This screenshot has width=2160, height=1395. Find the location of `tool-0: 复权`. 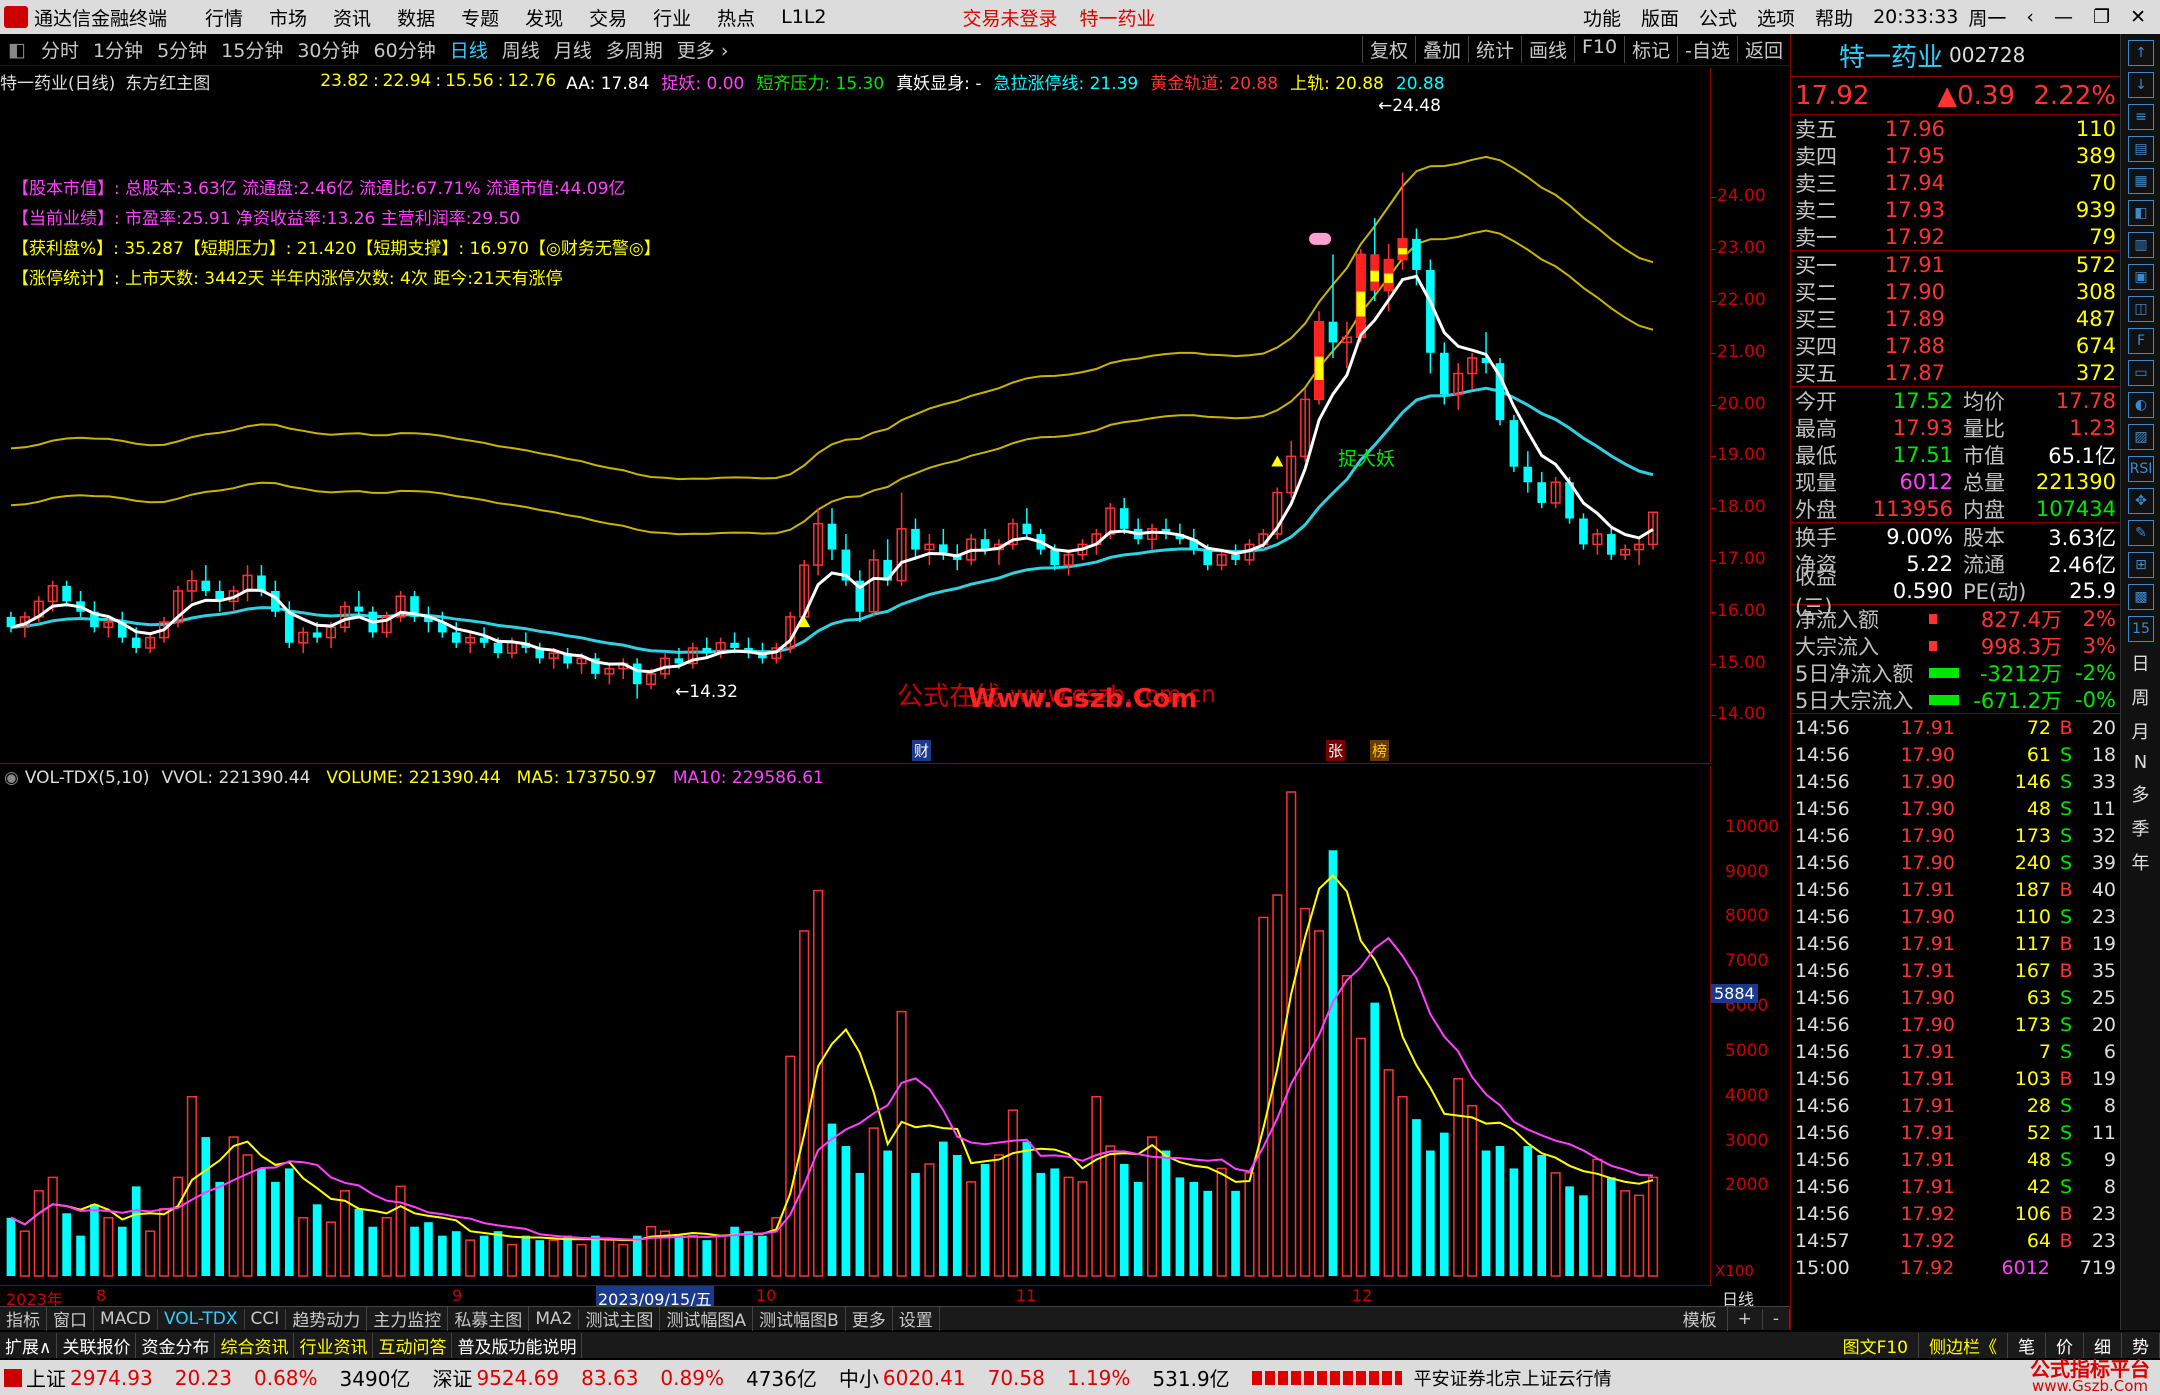

tool-0: 复权 is located at coordinates (1388, 49).